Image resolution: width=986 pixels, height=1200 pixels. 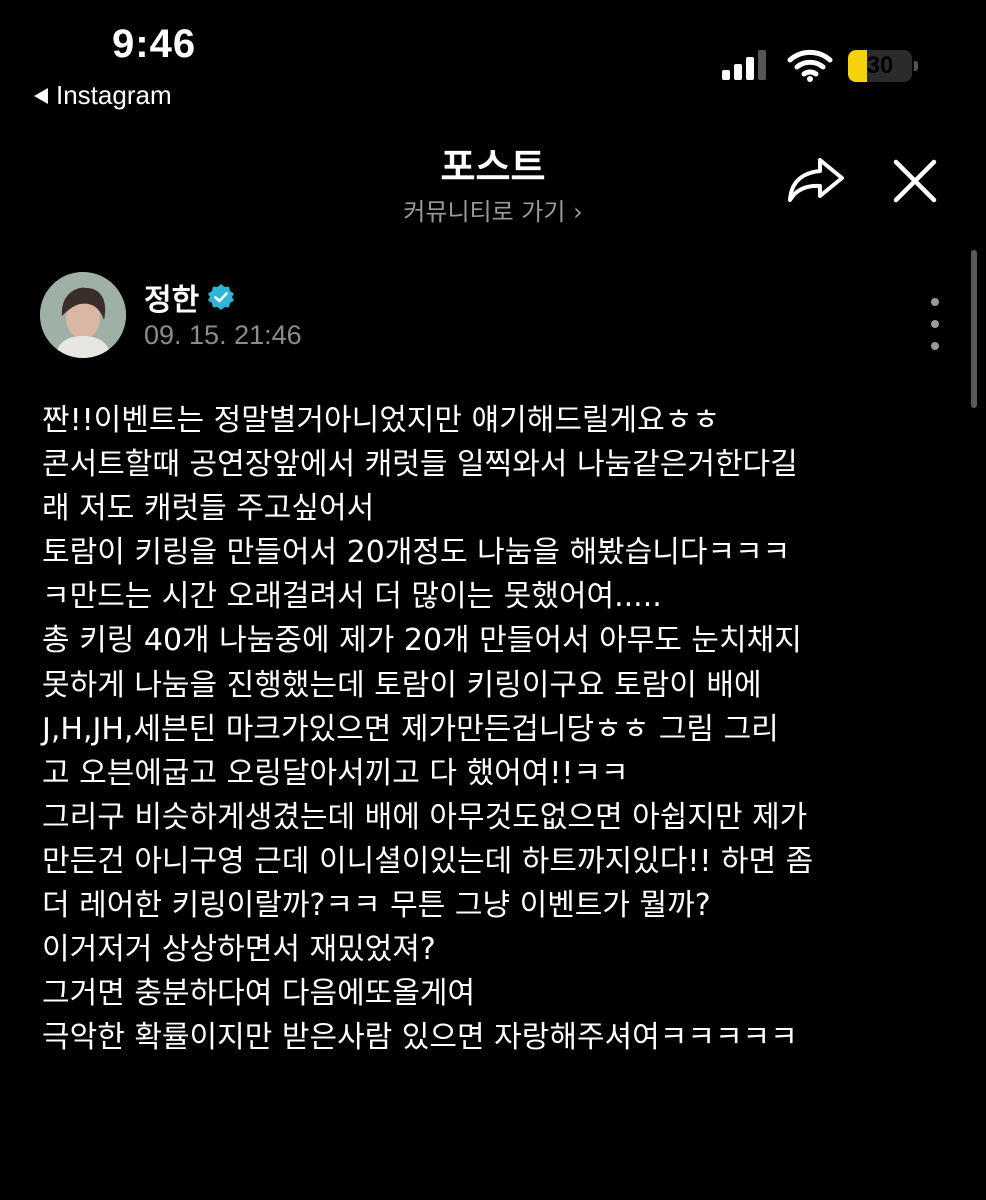 I want to click on wifi-icon, so click(x=810, y=65).